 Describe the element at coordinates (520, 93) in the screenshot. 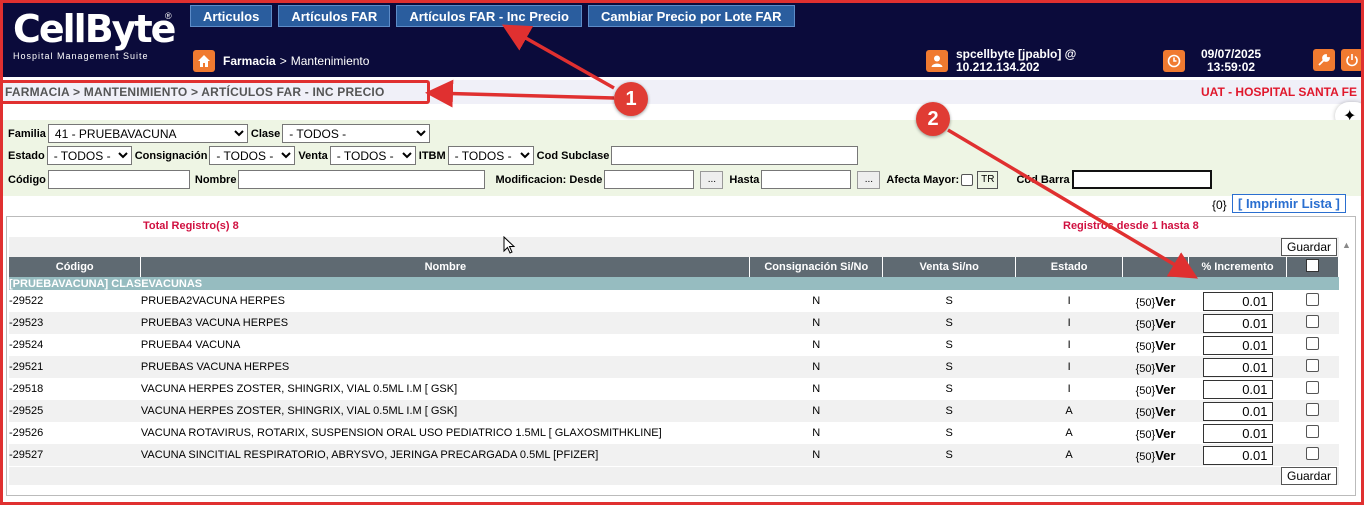

I see `arrow-to-breadcrumb` at that location.